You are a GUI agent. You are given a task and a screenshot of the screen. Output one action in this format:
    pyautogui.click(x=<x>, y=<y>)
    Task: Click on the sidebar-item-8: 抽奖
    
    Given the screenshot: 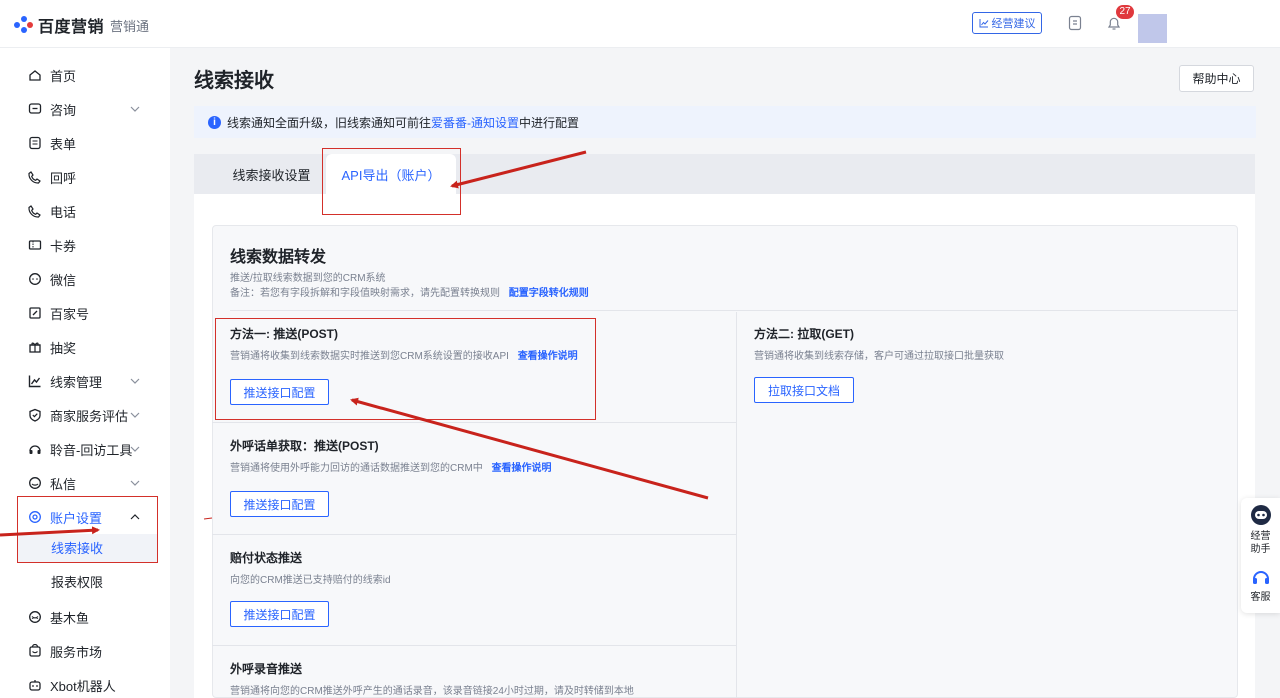 What is the action you would take?
    pyautogui.click(x=93, y=347)
    